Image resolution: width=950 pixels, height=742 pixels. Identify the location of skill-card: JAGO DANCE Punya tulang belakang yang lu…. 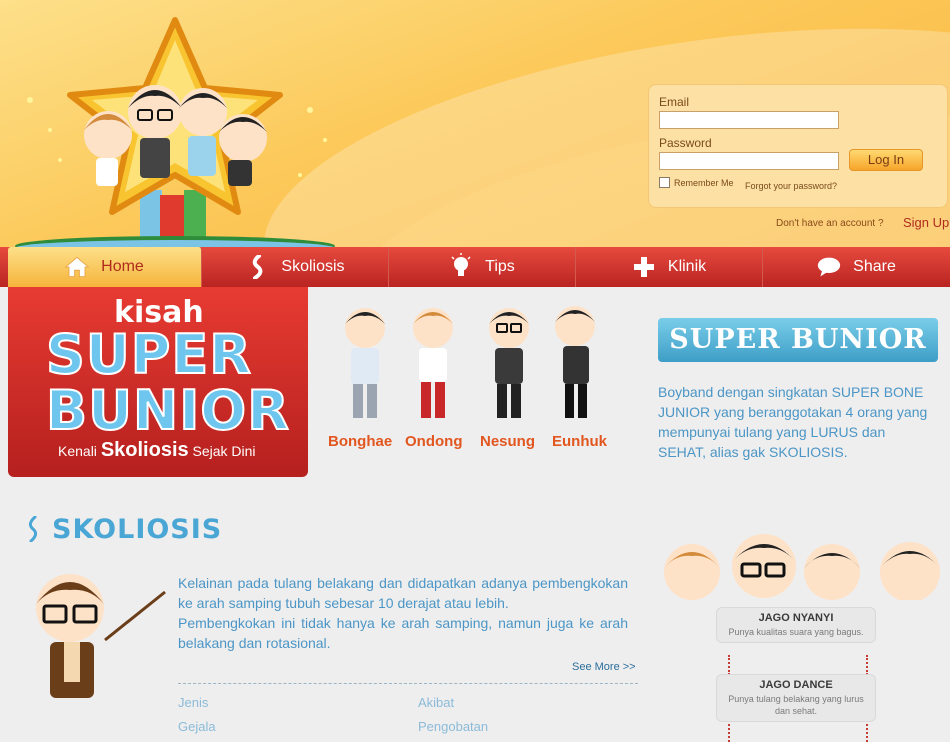
(796, 698).